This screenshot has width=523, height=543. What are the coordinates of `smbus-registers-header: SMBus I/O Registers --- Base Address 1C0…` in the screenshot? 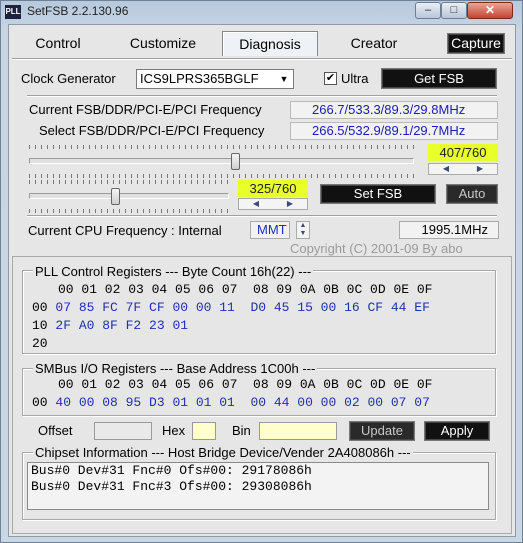 It's located at (175, 368).